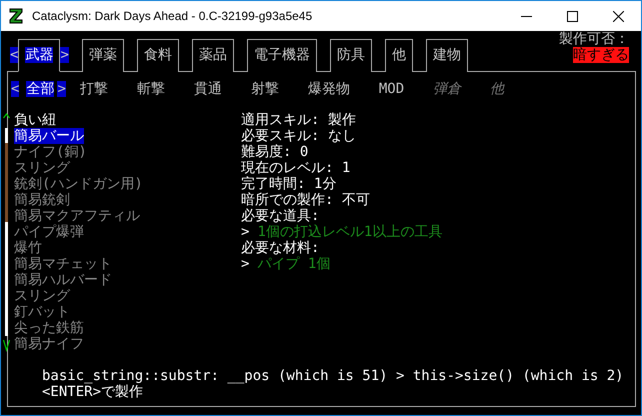 The height and width of the screenshot is (416, 642). I want to click on subcategory-tab: 貫通, so click(208, 89).